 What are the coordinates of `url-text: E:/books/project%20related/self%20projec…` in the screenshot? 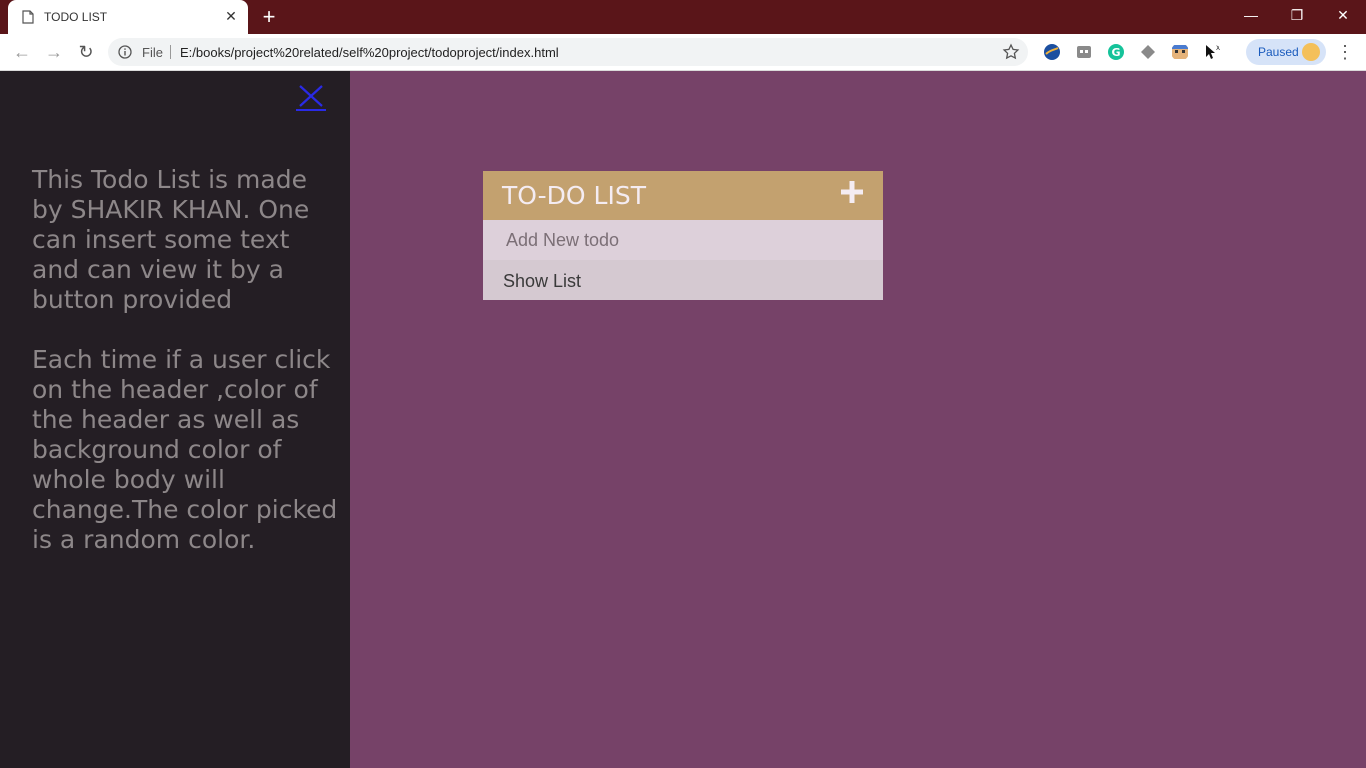 It's located at (369, 52).